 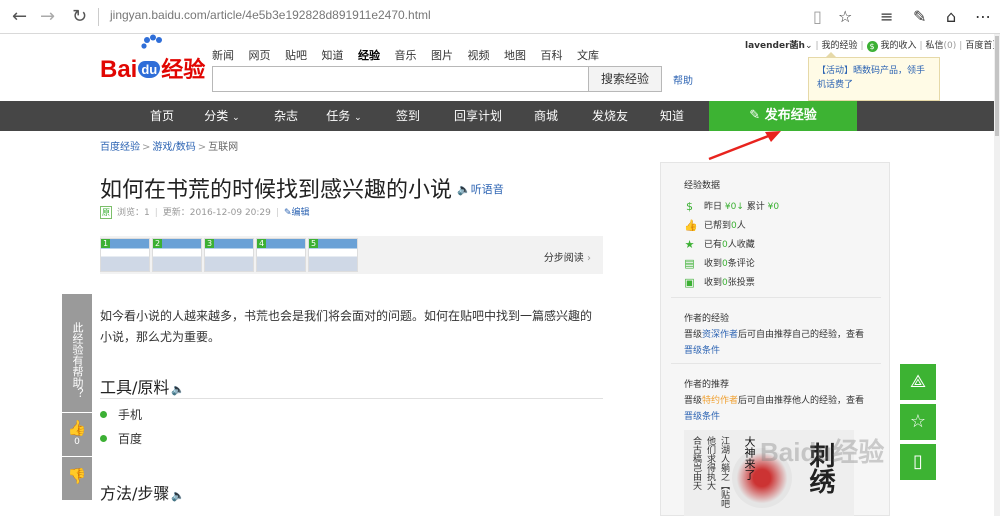 I want to click on help-link: 帮助, so click(x=683, y=79).